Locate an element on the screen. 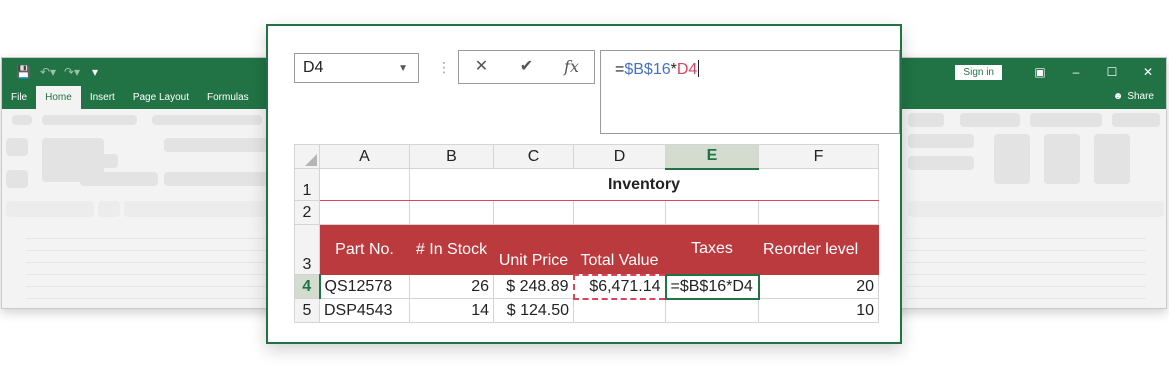  column-header-row: A B C D E F is located at coordinates (586, 157).